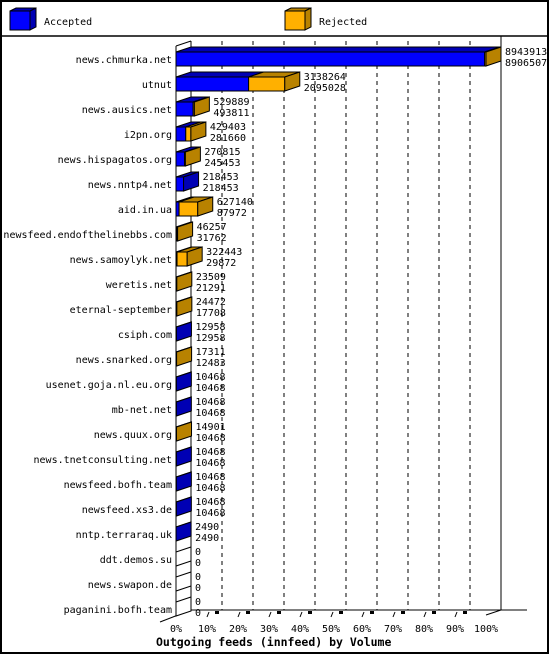 The width and height of the screenshot is (550, 655). Describe the element at coordinates (145, 335) in the screenshot. I see `category-label: csiph.com` at that location.